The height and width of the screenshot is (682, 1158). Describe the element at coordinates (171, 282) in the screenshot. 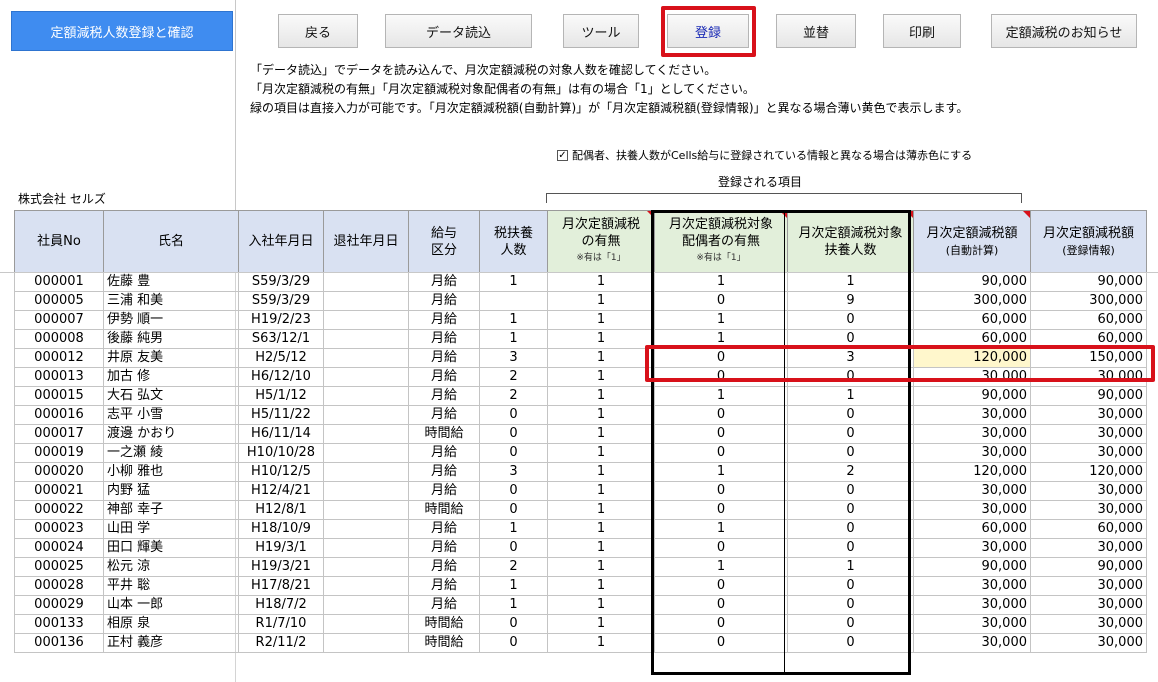

I see `name-cell: 佐藤 豊` at that location.